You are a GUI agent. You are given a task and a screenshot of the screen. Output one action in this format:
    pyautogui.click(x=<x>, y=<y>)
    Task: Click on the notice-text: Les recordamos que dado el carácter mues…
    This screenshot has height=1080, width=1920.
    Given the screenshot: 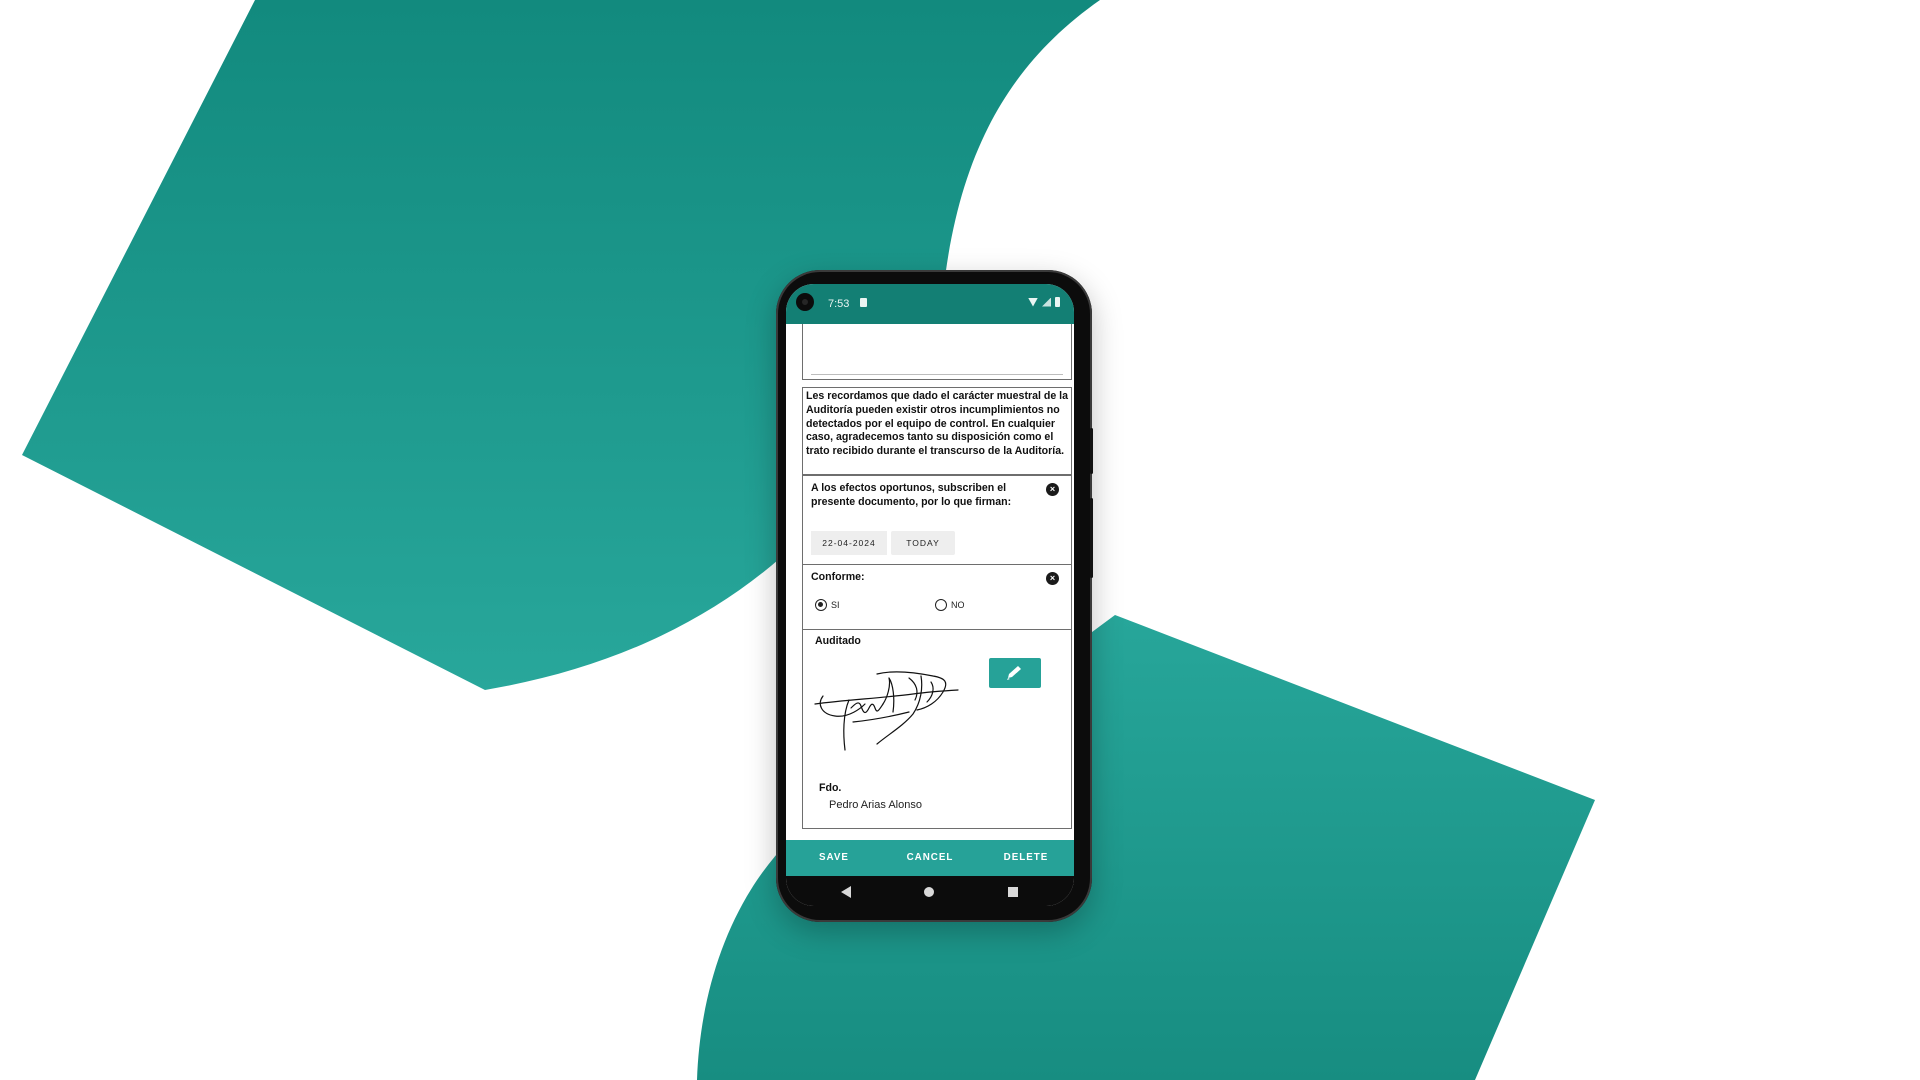 What is the action you would take?
    pyautogui.click(x=937, y=424)
    